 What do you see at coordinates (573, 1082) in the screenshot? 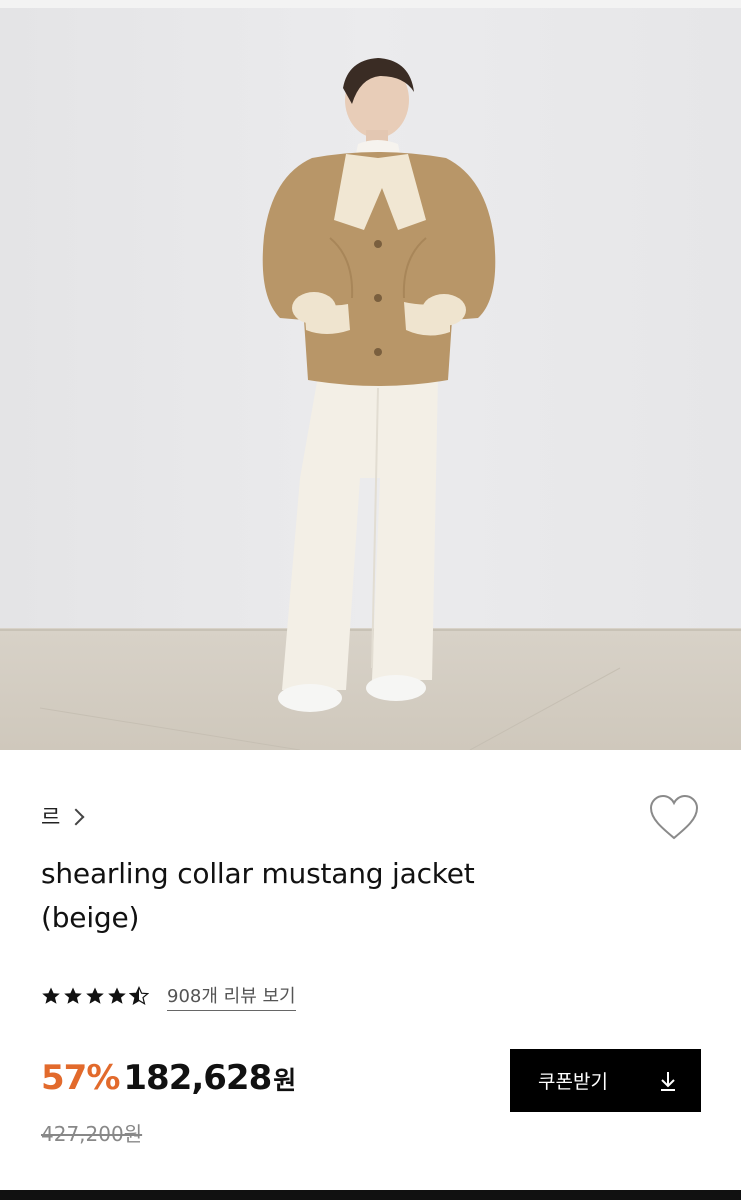
I see `coupon-label: 쿠폰받기` at bounding box center [573, 1082].